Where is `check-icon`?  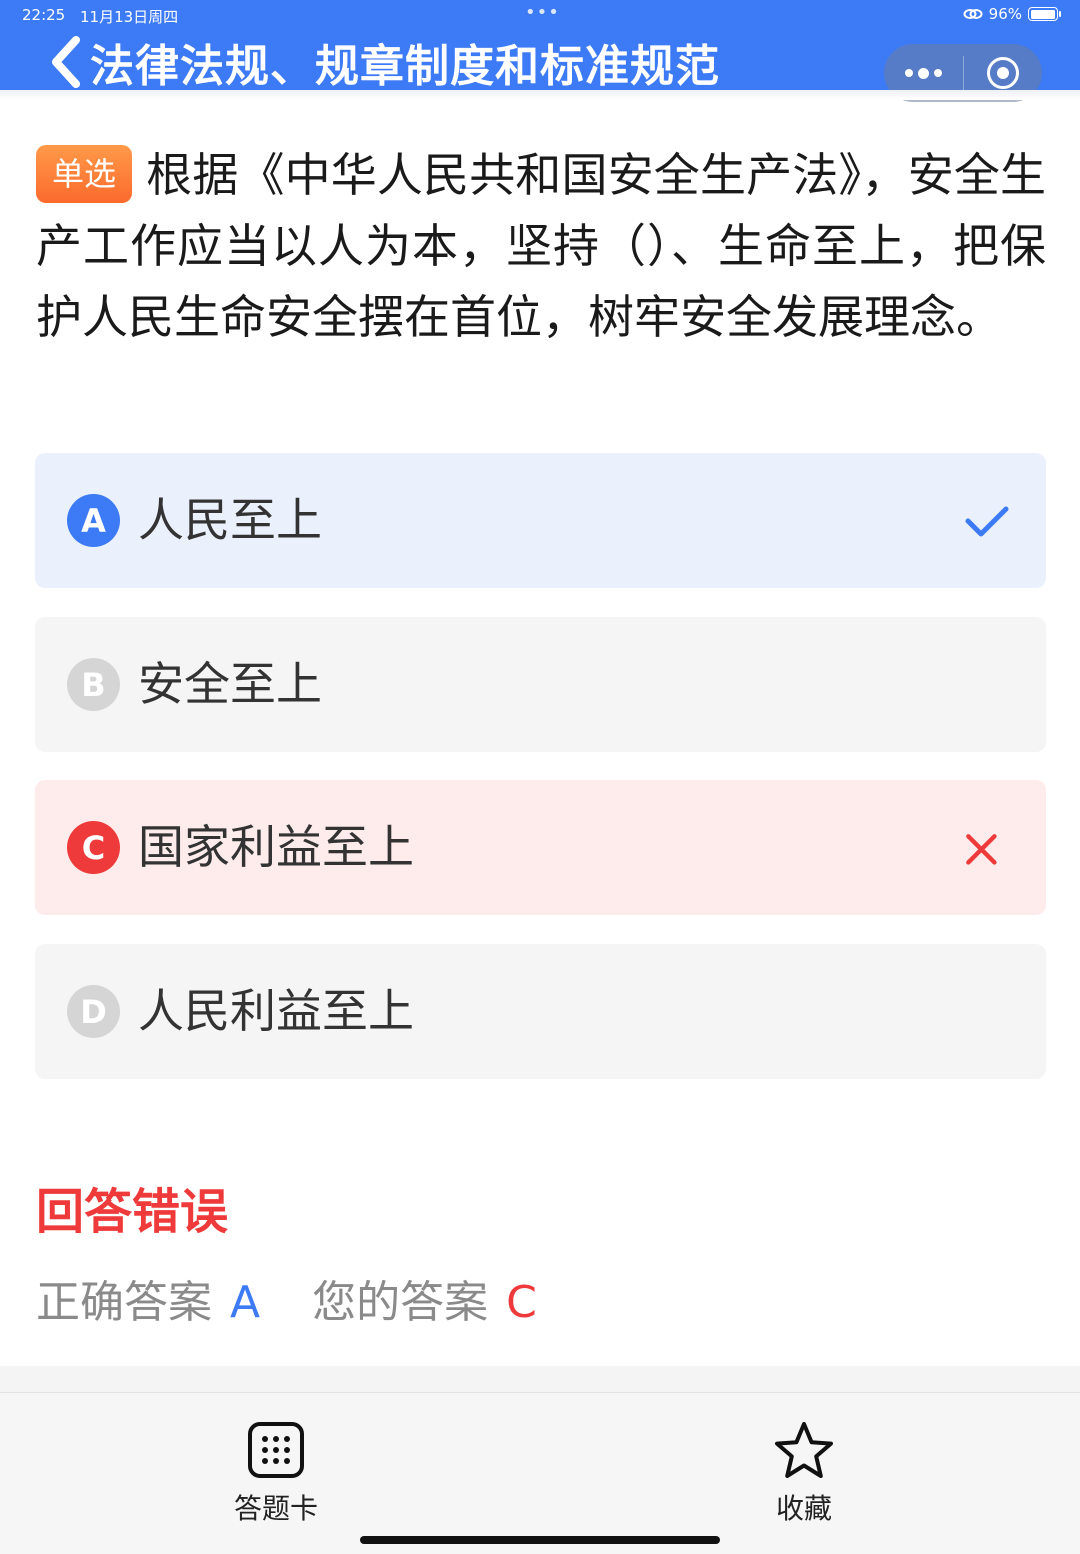
check-icon is located at coordinates (987, 521).